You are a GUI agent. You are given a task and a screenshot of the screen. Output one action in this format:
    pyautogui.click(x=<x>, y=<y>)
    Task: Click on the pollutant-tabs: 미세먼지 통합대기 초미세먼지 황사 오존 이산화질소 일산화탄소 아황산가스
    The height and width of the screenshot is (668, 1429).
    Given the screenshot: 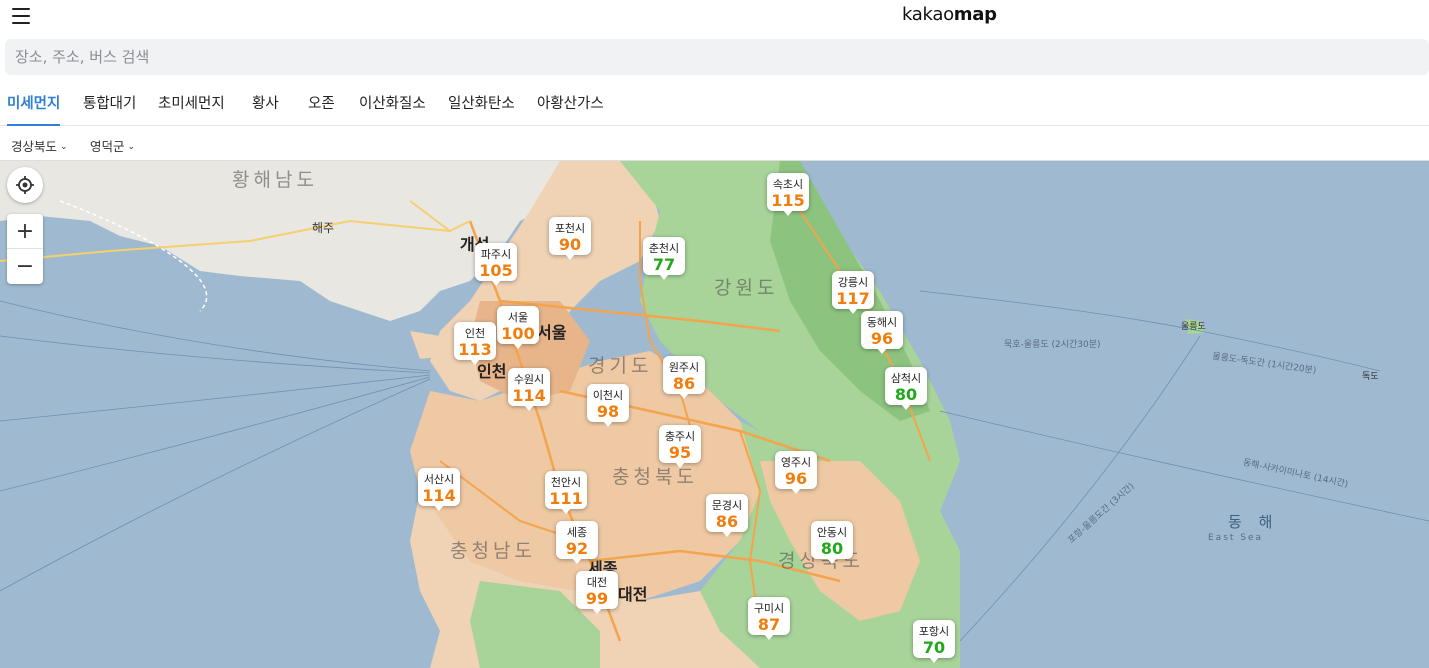 What is the action you would take?
    pyautogui.click(x=714, y=103)
    